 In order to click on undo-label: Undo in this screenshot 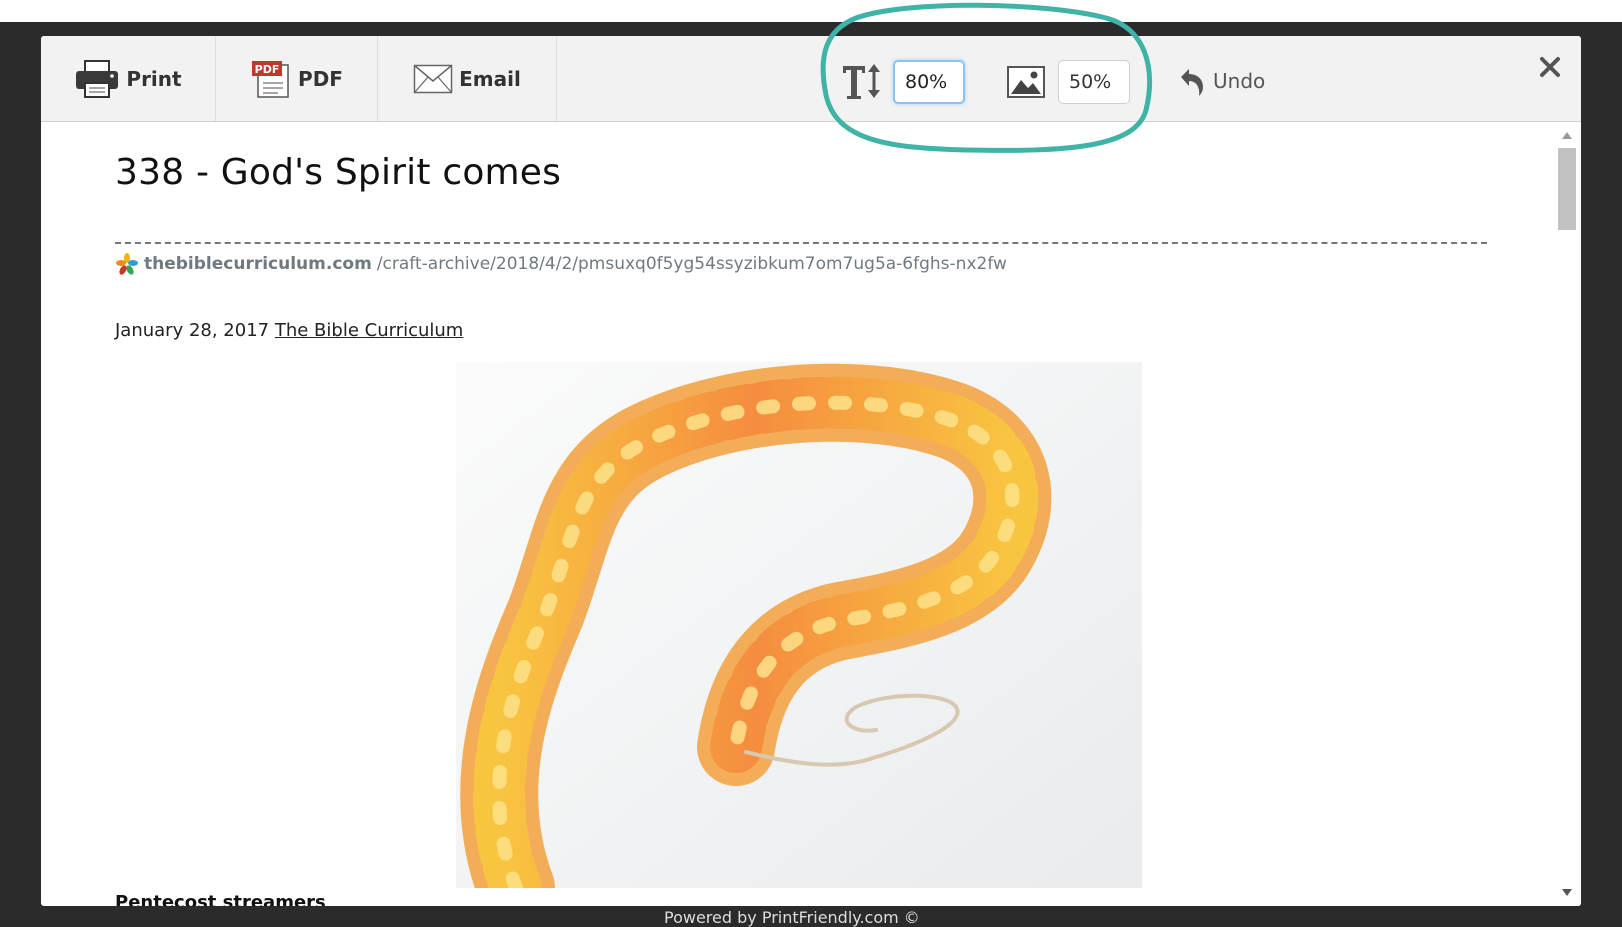, I will do `click(1239, 81)`.